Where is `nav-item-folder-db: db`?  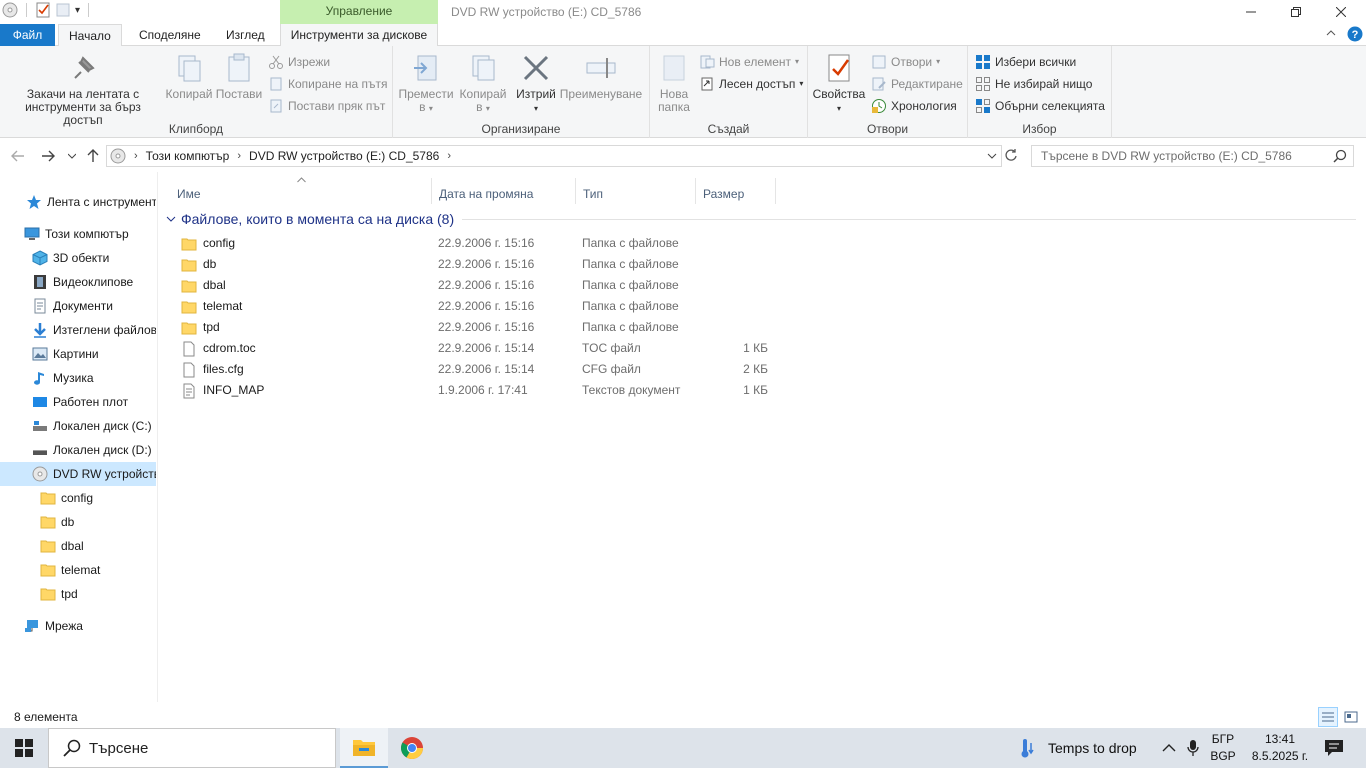 nav-item-folder-db: db is located at coordinates (78, 522).